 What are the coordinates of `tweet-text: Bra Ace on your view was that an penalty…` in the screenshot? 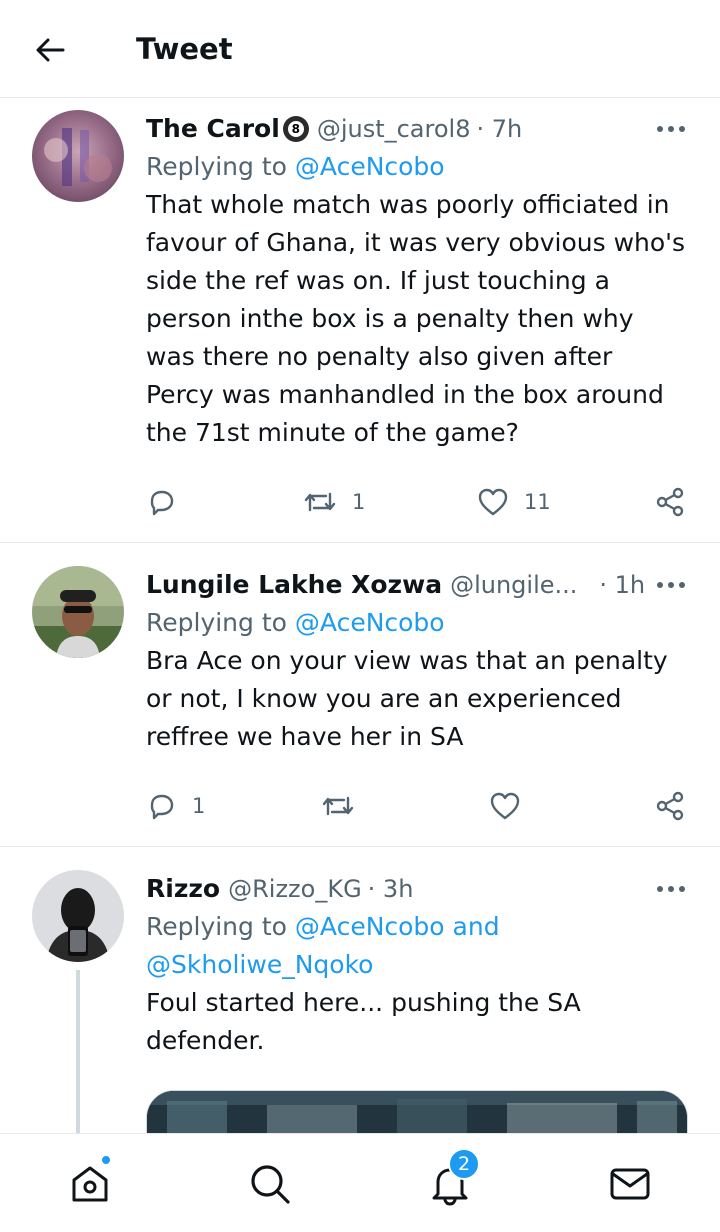 It's located at (407, 698).